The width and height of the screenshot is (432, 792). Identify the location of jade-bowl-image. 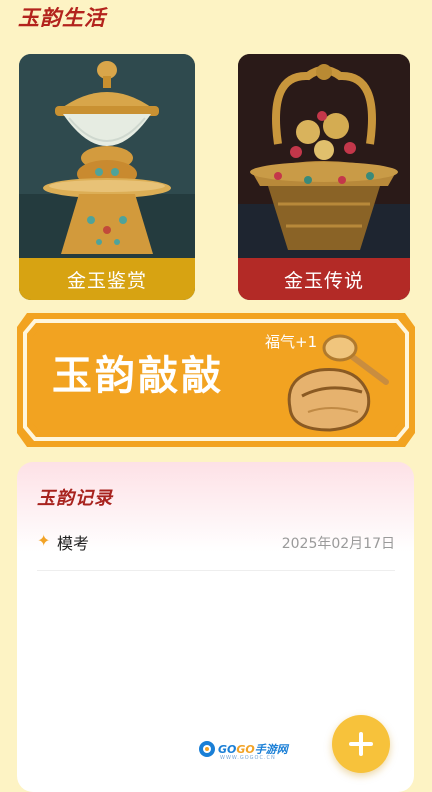
(107, 156).